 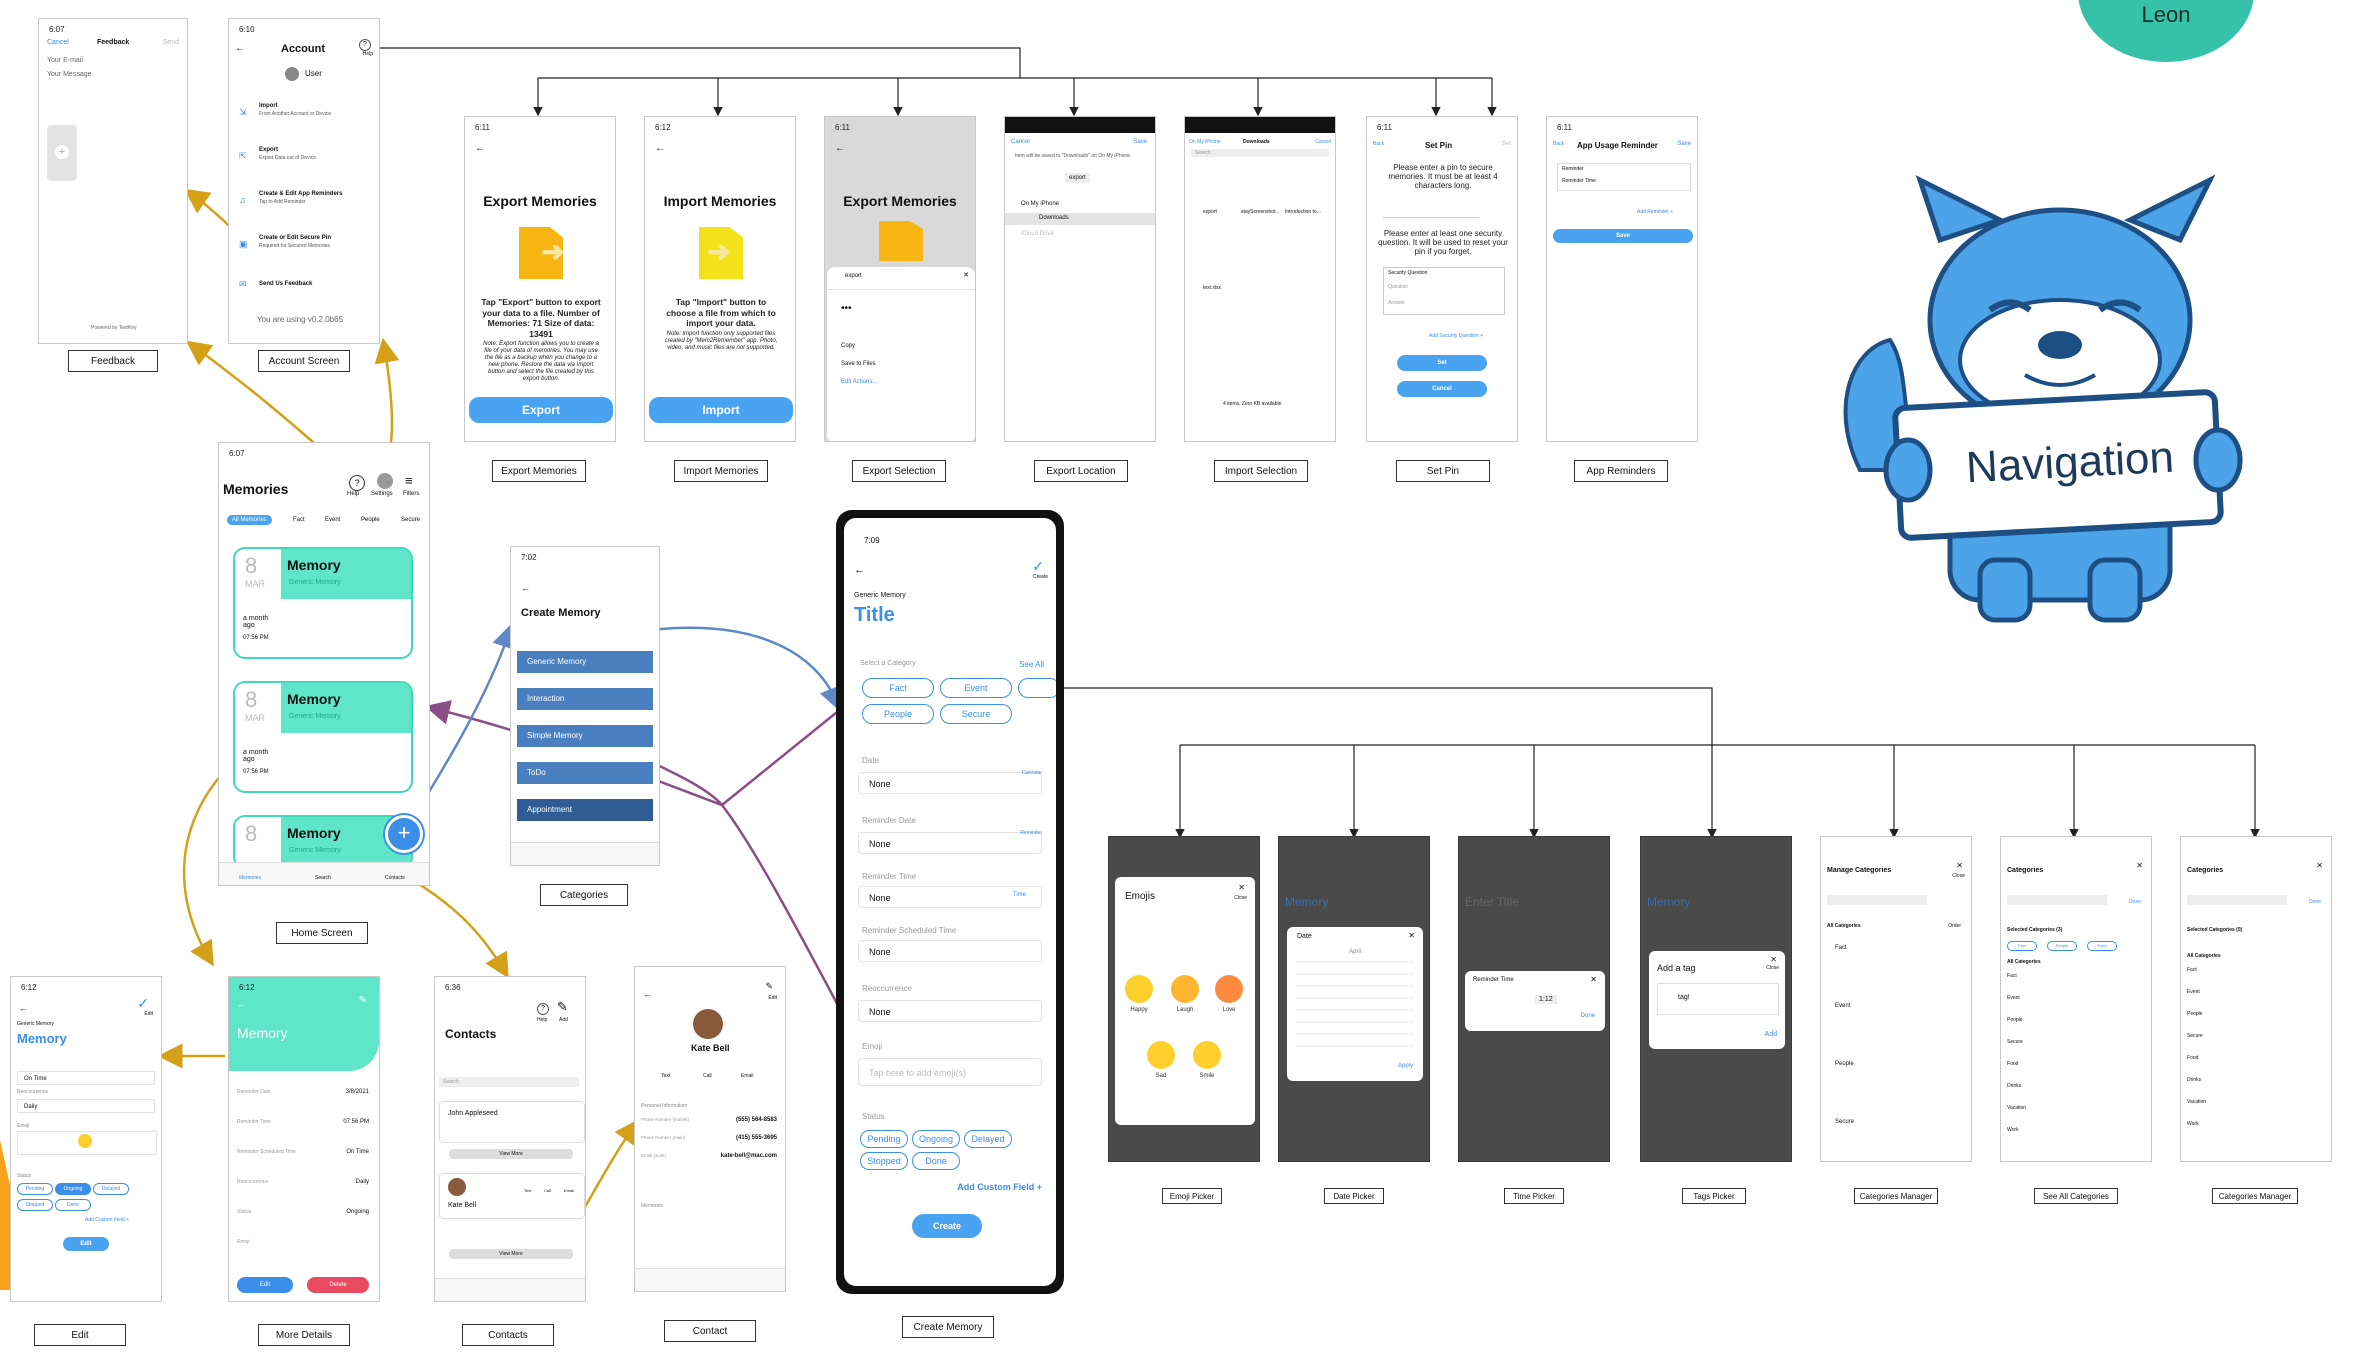 What do you see at coordinates (950, 1072) in the screenshot?
I see `emoji-field: Tap here to add emoji(s)` at bounding box center [950, 1072].